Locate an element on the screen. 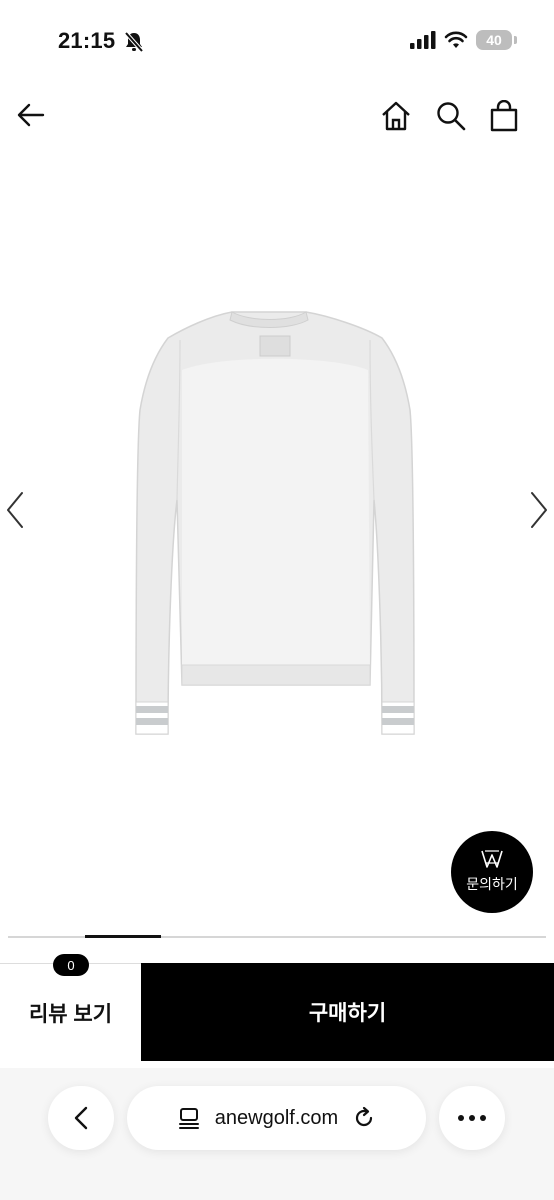 The height and width of the screenshot is (1200, 554). status-time: 21:15 is located at coordinates (87, 40).